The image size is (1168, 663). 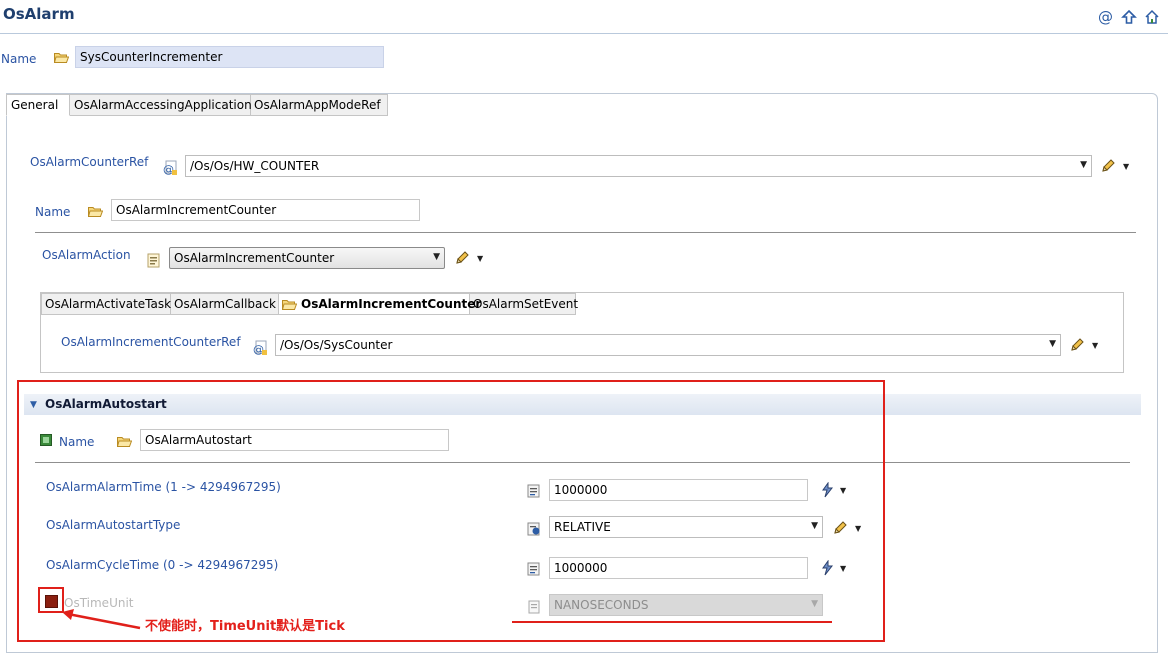 I want to click on action-name-label: Name, so click(x=53, y=212).